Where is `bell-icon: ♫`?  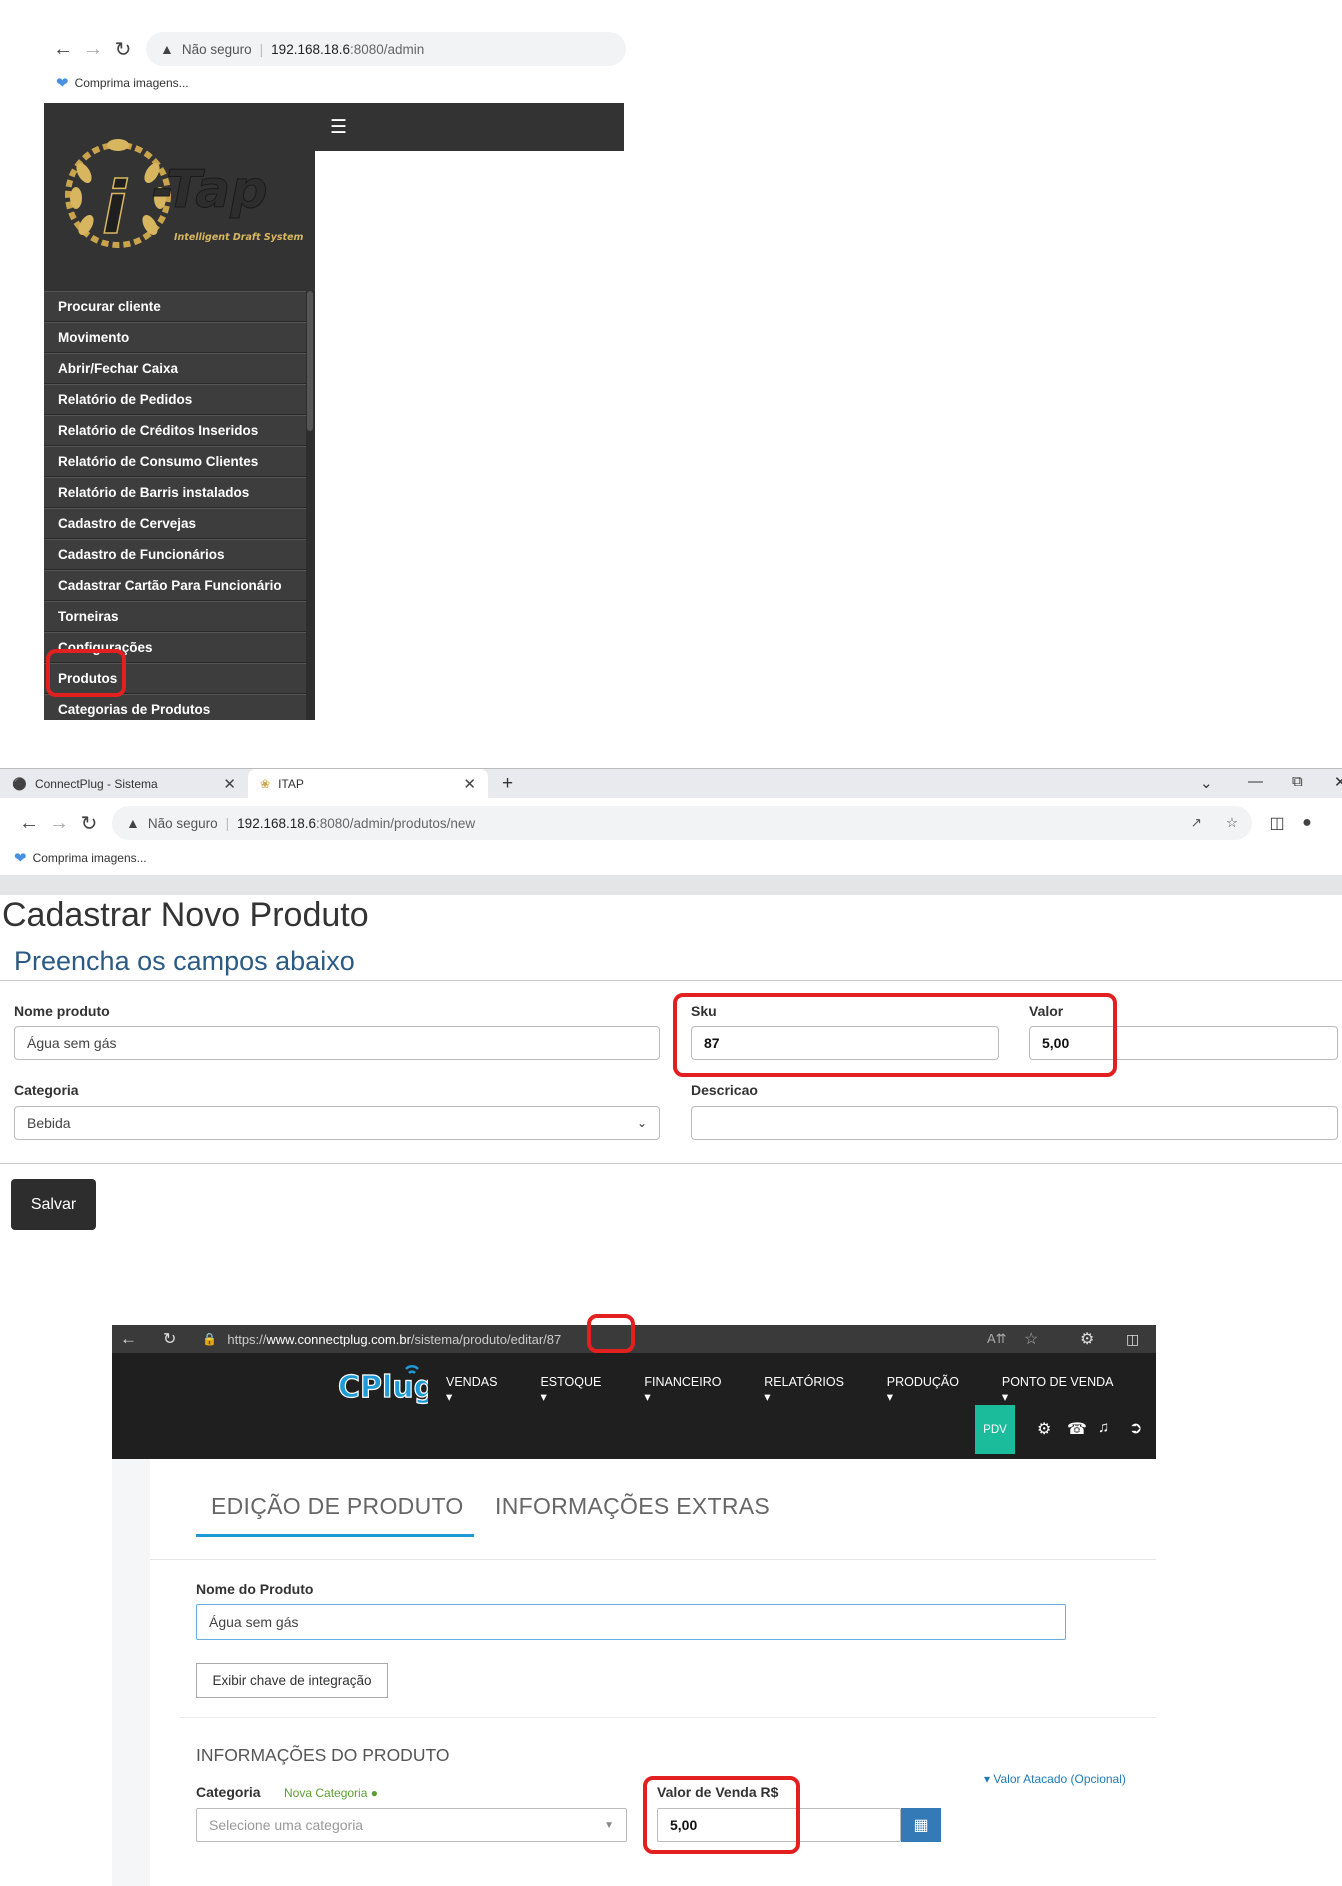
bell-icon: ♫ is located at coordinates (1103, 1427).